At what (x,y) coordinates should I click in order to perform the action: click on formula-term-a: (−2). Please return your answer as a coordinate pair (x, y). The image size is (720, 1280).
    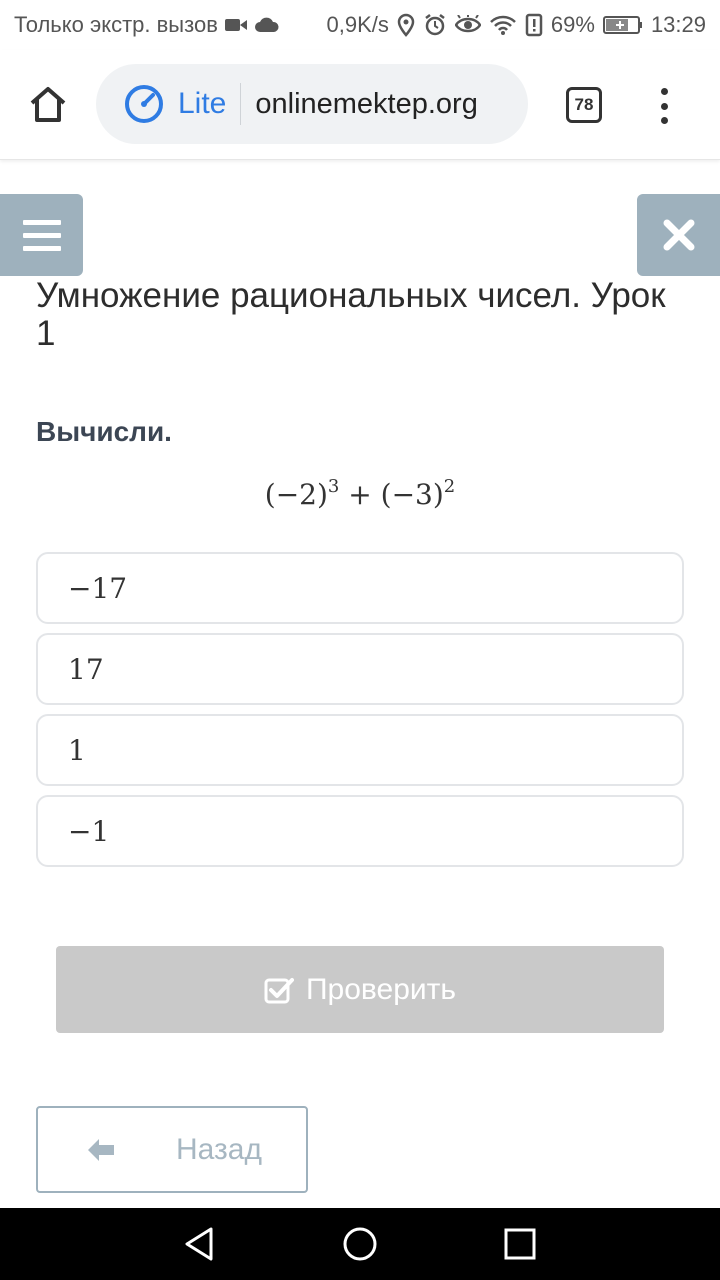
    Looking at the image, I should click on (296, 494).